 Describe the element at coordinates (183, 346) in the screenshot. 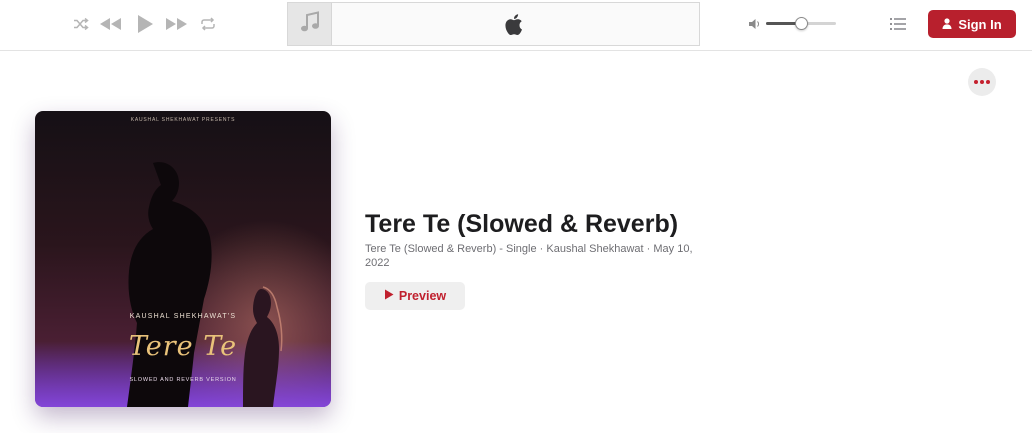

I see `artwork-title-text: Tere Te` at that location.